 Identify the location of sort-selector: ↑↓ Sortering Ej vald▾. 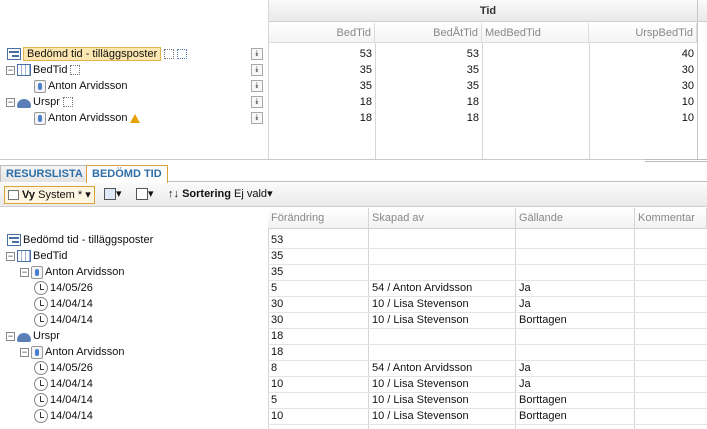
(220, 195).